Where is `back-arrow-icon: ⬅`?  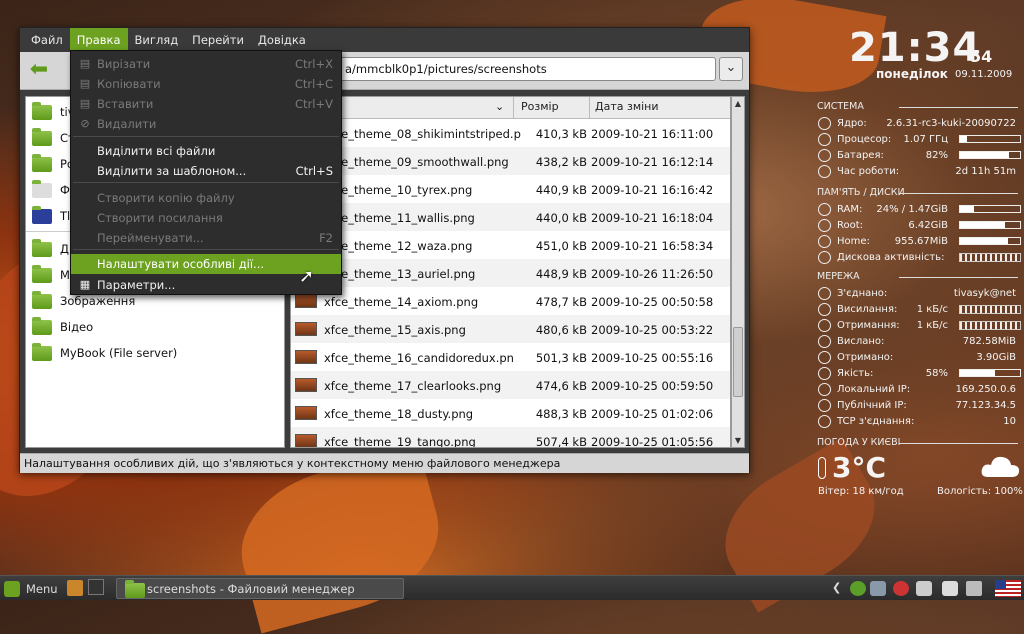 back-arrow-icon: ⬅ is located at coordinates (39, 71).